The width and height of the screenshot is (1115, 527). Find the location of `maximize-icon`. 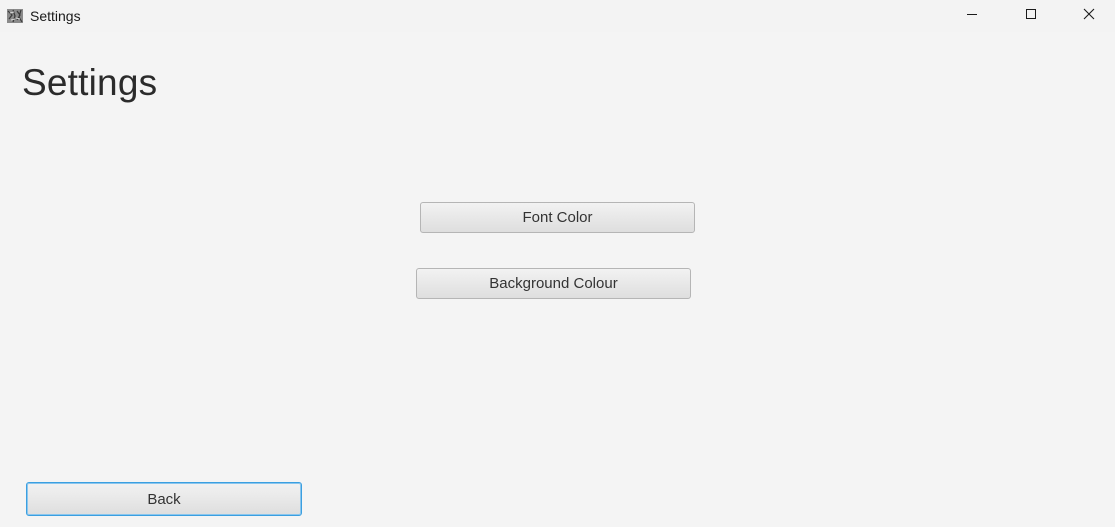

maximize-icon is located at coordinates (1031, 16).